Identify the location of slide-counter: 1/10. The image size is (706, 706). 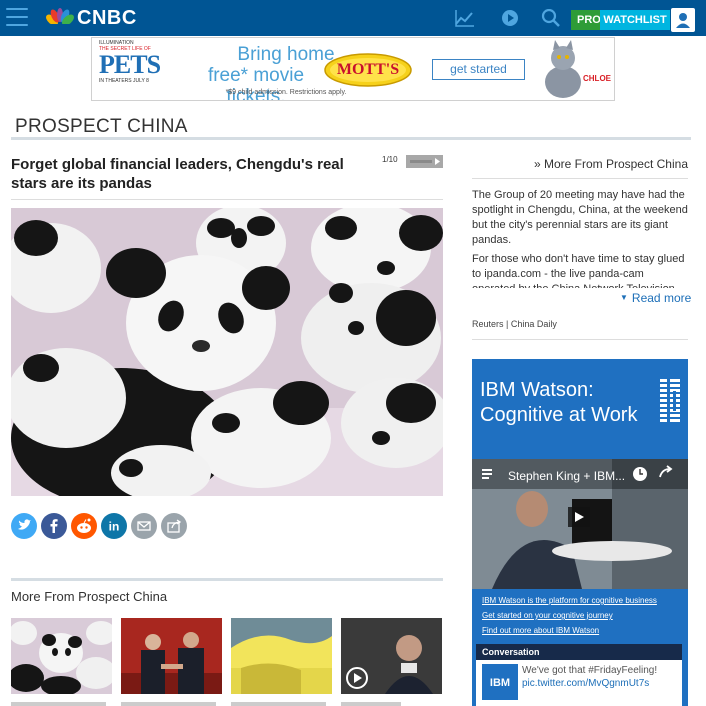
(390, 159).